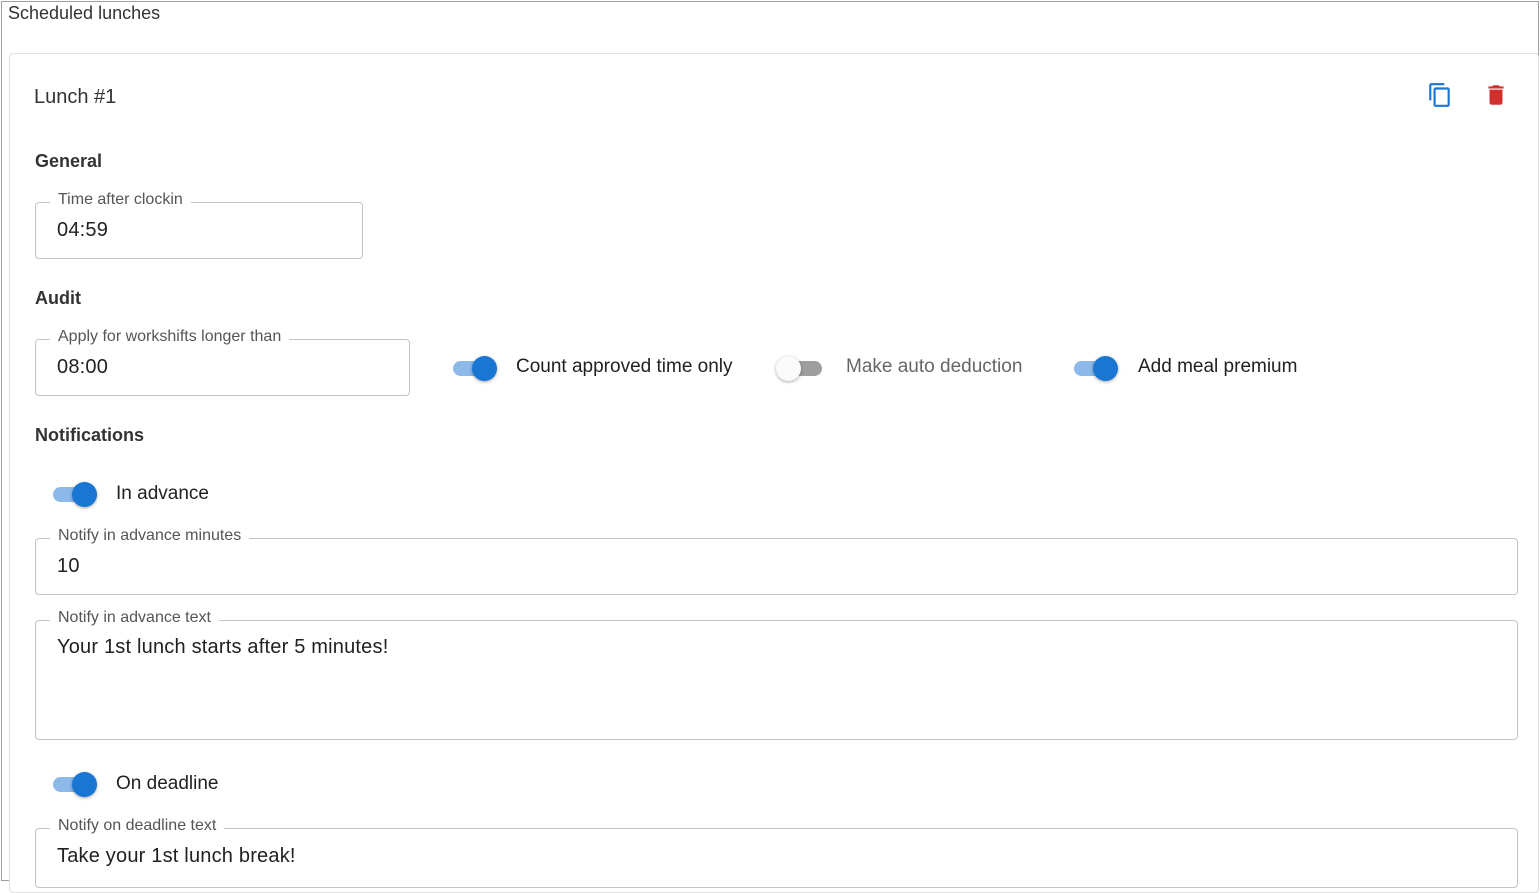 The height and width of the screenshot is (893, 1540). Describe the element at coordinates (475, 368) in the screenshot. I see `count-approved-toggle` at that location.